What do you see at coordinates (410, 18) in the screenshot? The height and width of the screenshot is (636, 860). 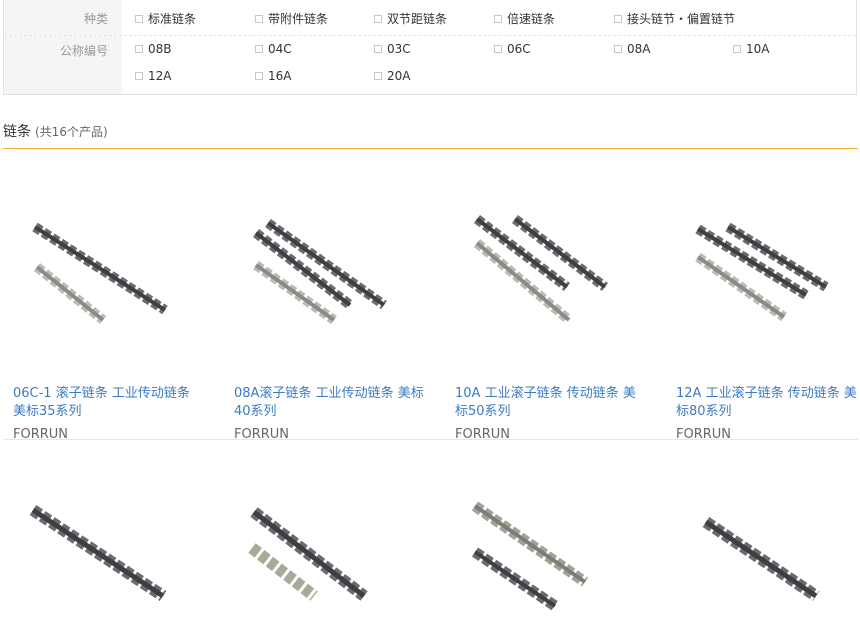 I see `filter-option-double-pitch-chain: 双节距链条` at bounding box center [410, 18].